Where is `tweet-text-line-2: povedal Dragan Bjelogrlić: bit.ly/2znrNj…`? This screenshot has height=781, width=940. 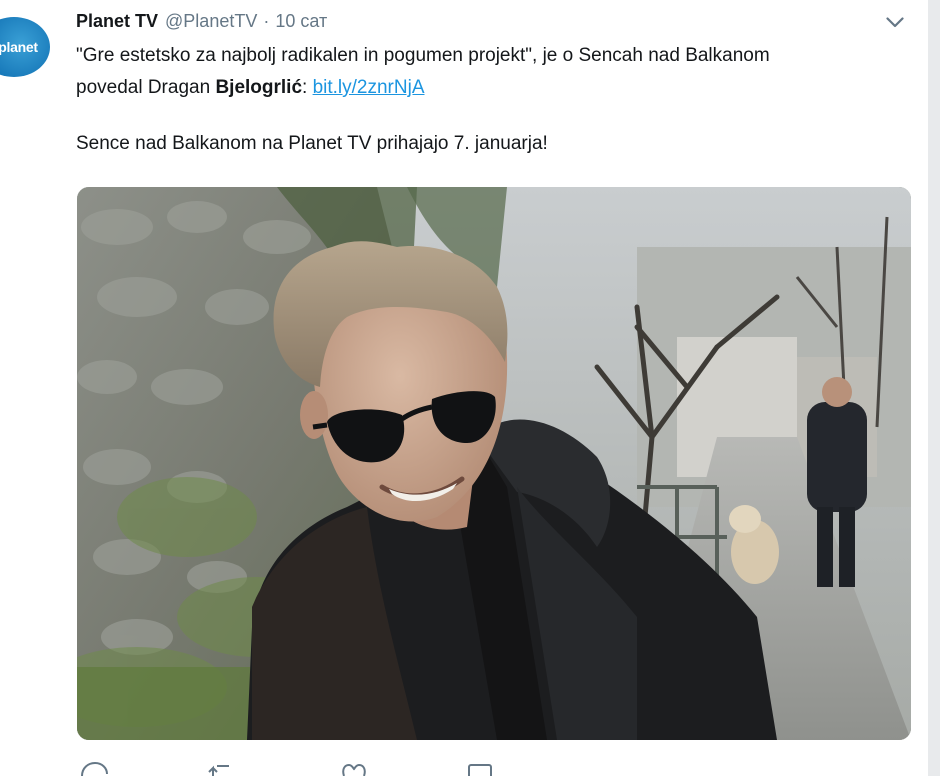 tweet-text-line-2: povedal Dragan Bjelogrlić: bit.ly/2znrNj… is located at coordinates (496, 88).